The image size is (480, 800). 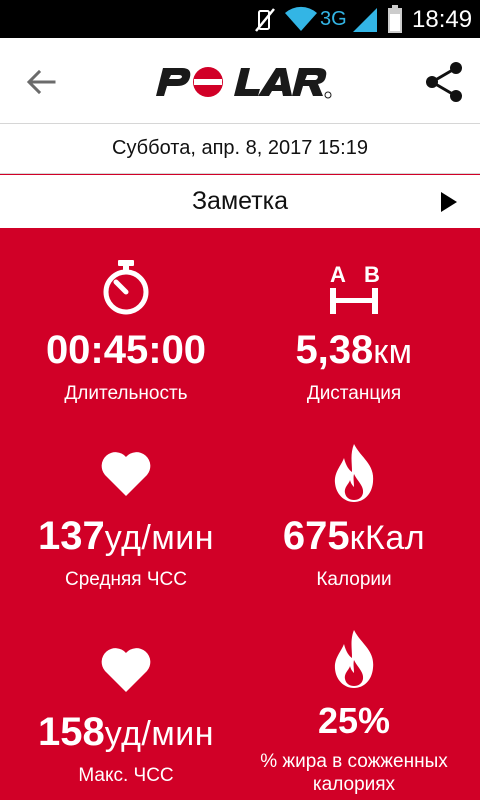 I want to click on note-label: Заметка, so click(x=240, y=201).